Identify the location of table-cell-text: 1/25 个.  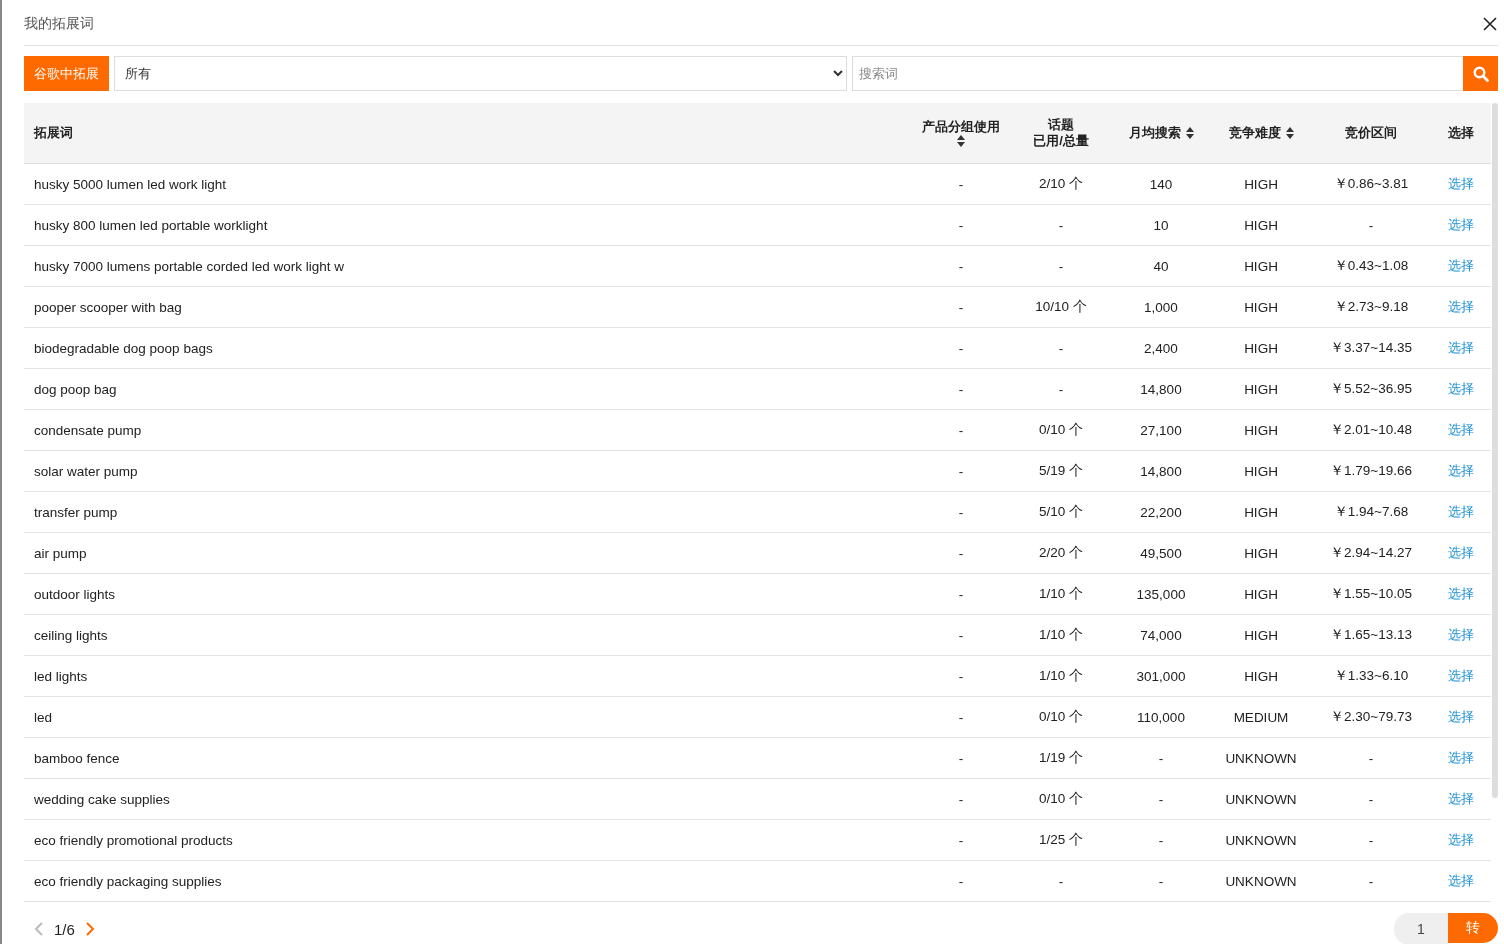
(1061, 840).